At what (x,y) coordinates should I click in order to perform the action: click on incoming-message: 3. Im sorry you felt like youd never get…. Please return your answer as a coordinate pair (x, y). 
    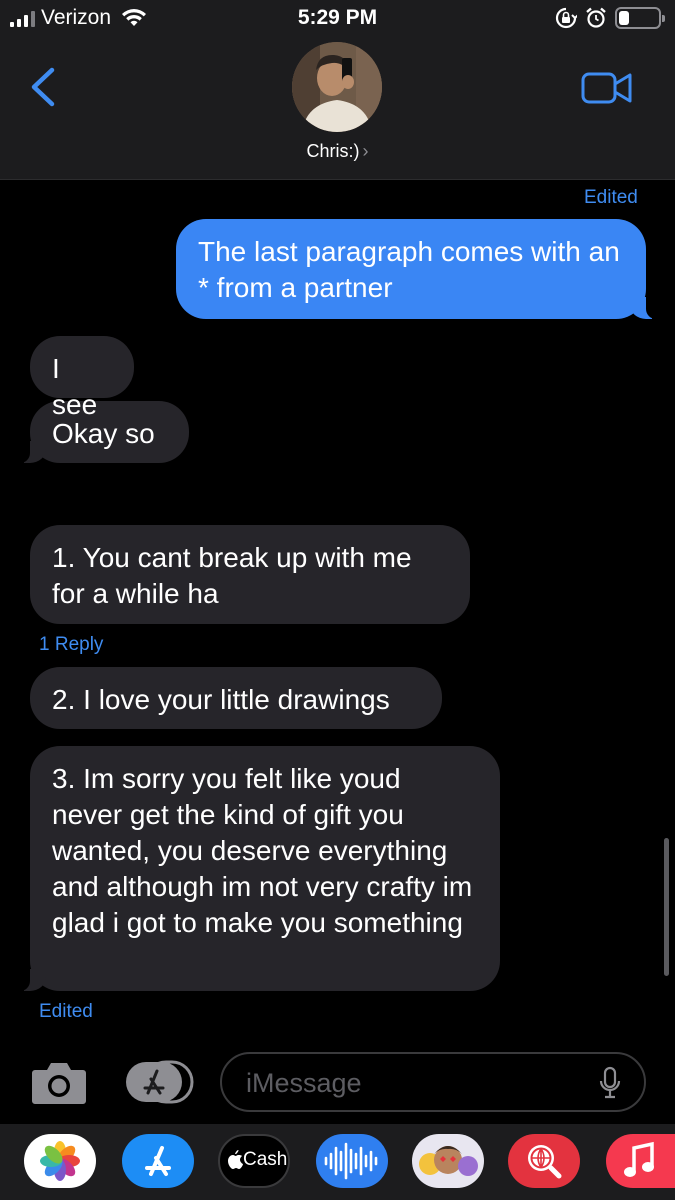
    Looking at the image, I should click on (259, 868).